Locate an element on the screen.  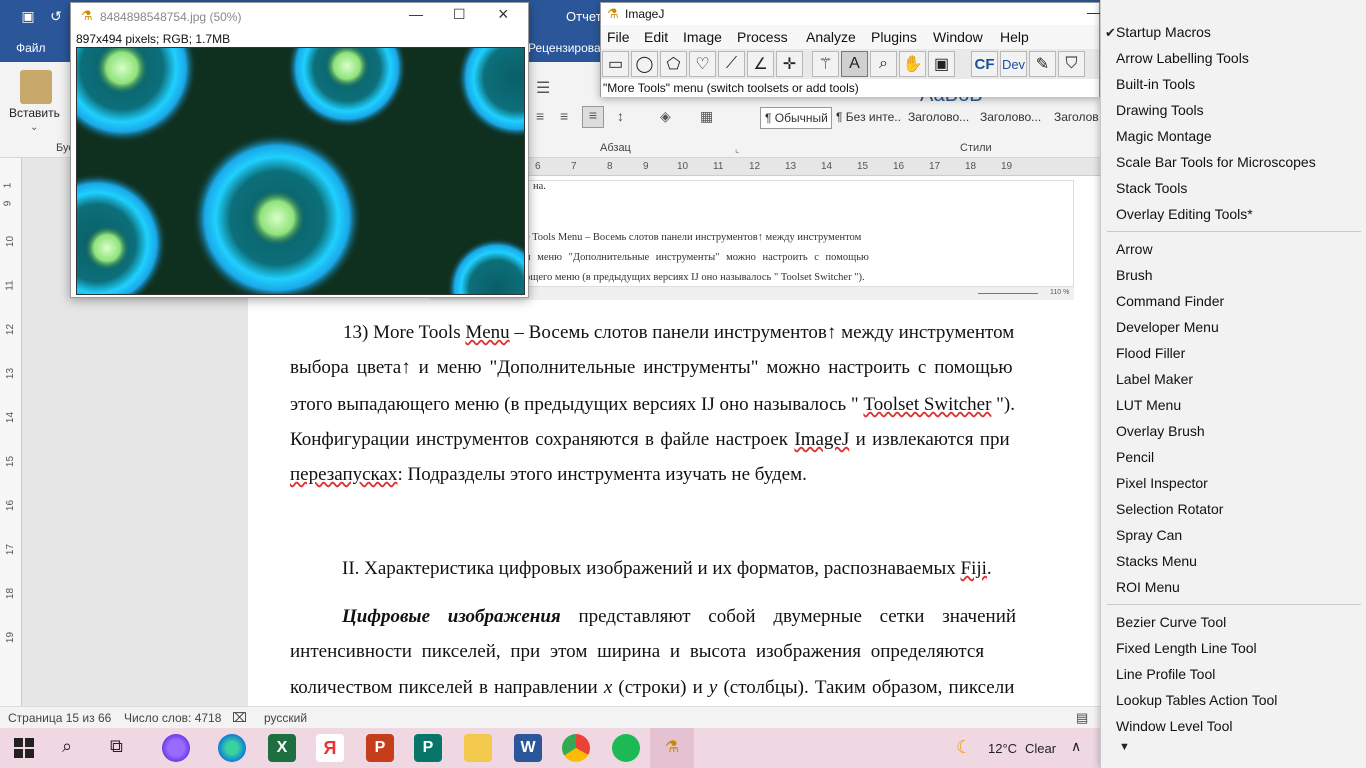
paste-button: Вставить is located at coordinates (34, 113).